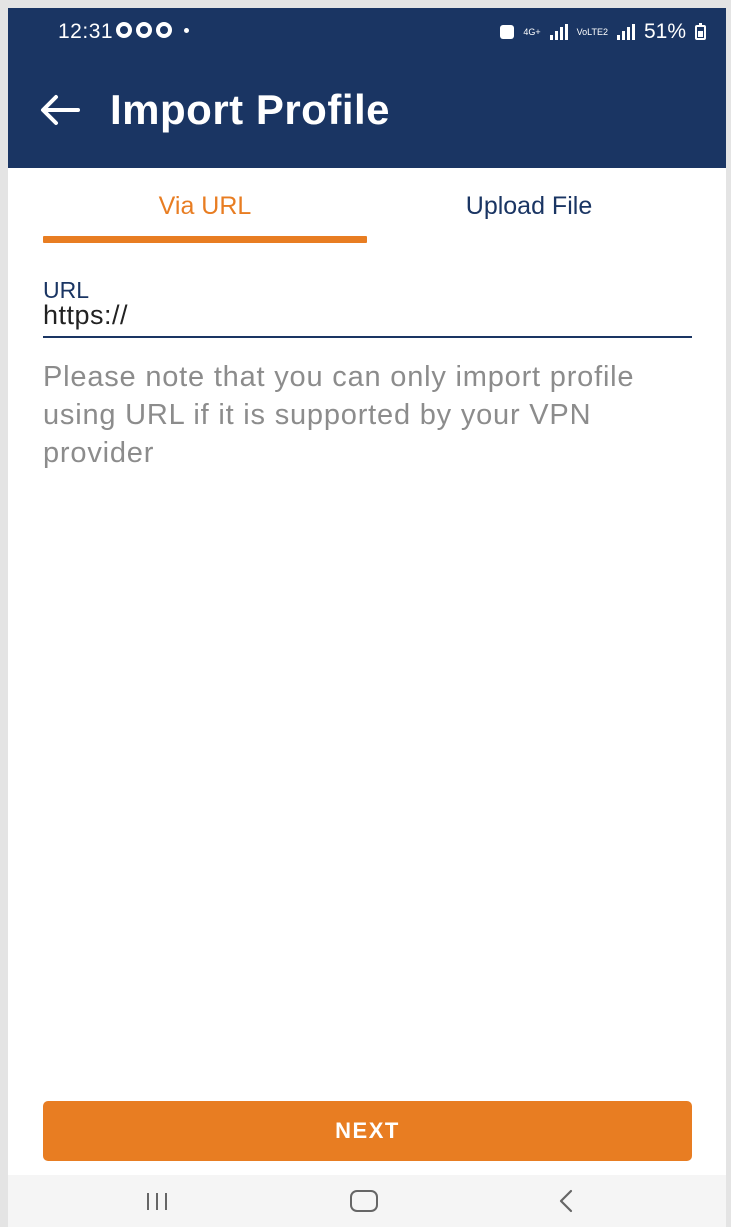  I want to click on system-status: 4G+ VoLTE2 51%, so click(603, 32).